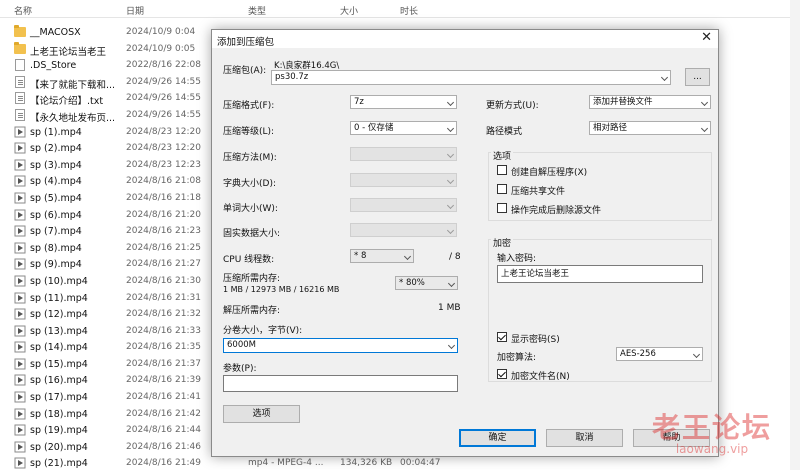  Describe the element at coordinates (502, 170) in the screenshot. I see `sfx-checkbox` at that location.